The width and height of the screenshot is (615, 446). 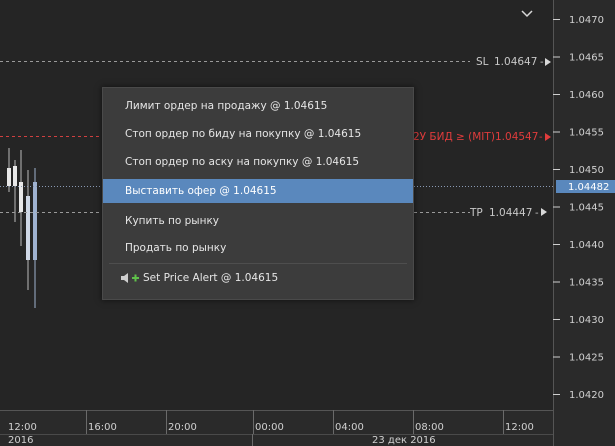 I want to click on menu-item-label: Set Price Alert @ 1.04615, so click(x=211, y=278).